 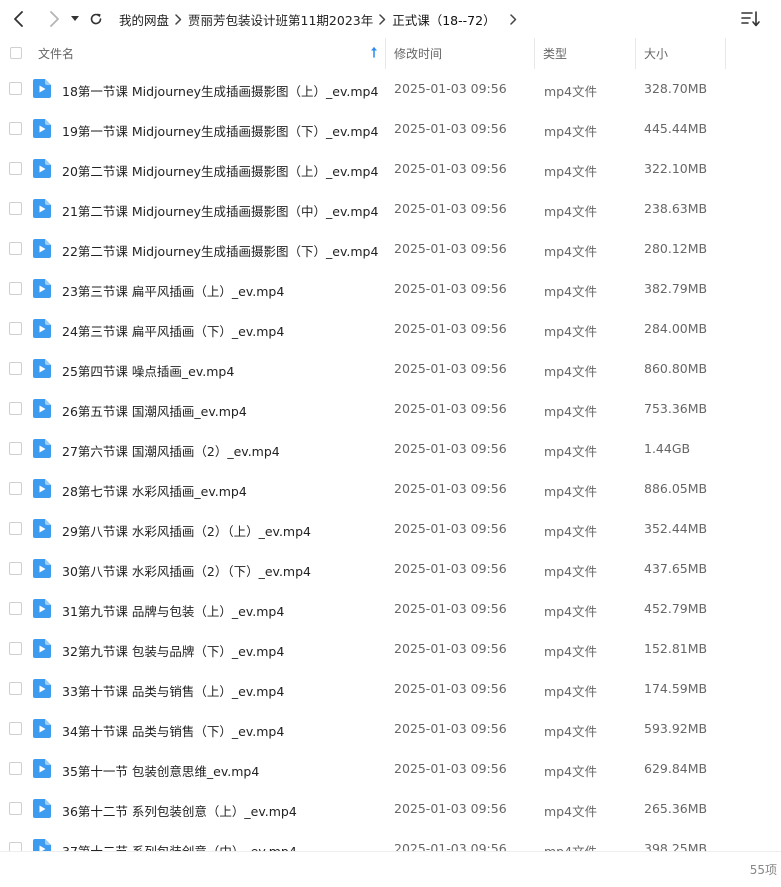 I want to click on status-bar: 55项, so click(x=390, y=869).